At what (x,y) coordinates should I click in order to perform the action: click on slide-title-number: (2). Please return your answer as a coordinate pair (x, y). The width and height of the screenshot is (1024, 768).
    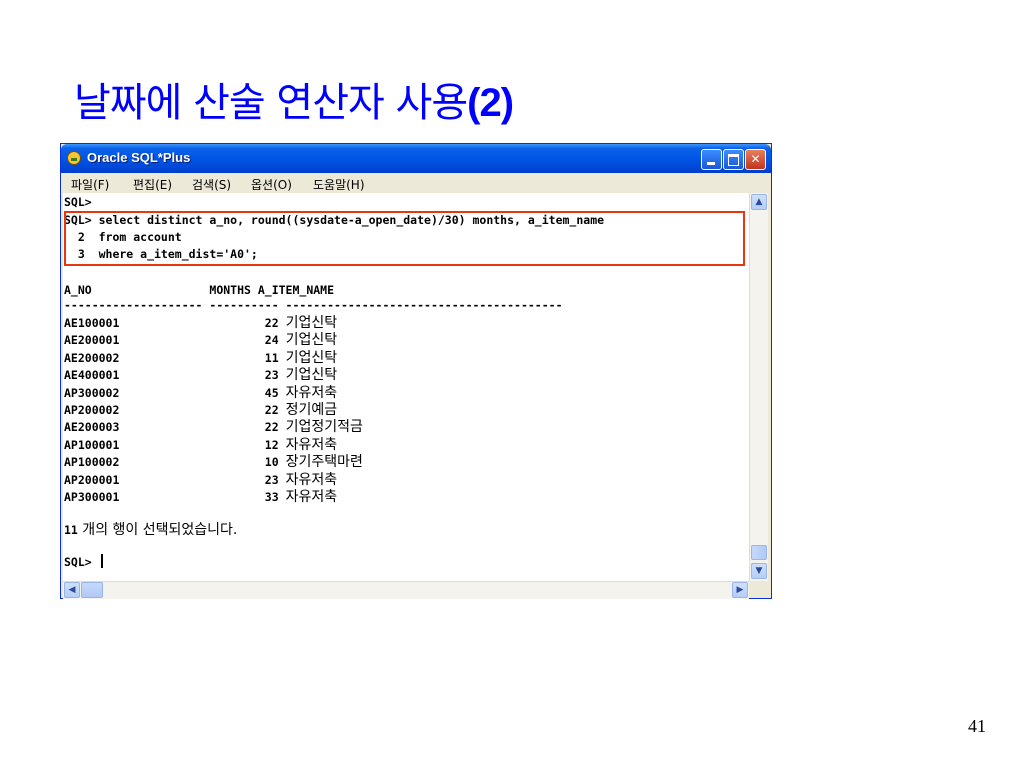
    Looking at the image, I should click on (490, 103).